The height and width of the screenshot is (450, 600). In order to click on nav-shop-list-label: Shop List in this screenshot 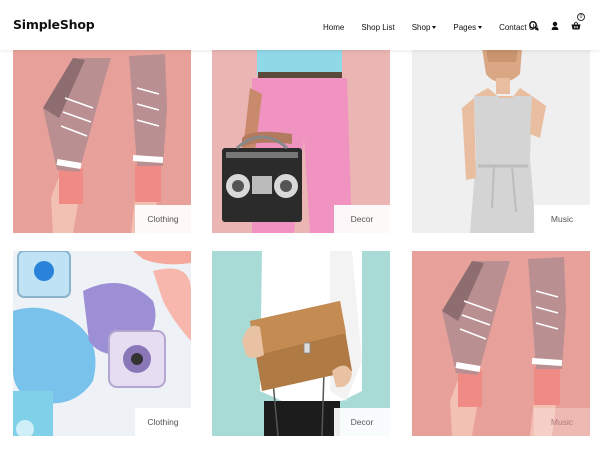, I will do `click(378, 27)`.